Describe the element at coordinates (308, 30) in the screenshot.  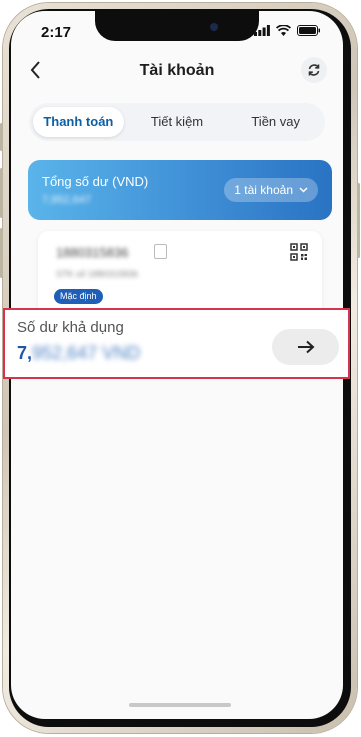
I see `battery-icon` at that location.